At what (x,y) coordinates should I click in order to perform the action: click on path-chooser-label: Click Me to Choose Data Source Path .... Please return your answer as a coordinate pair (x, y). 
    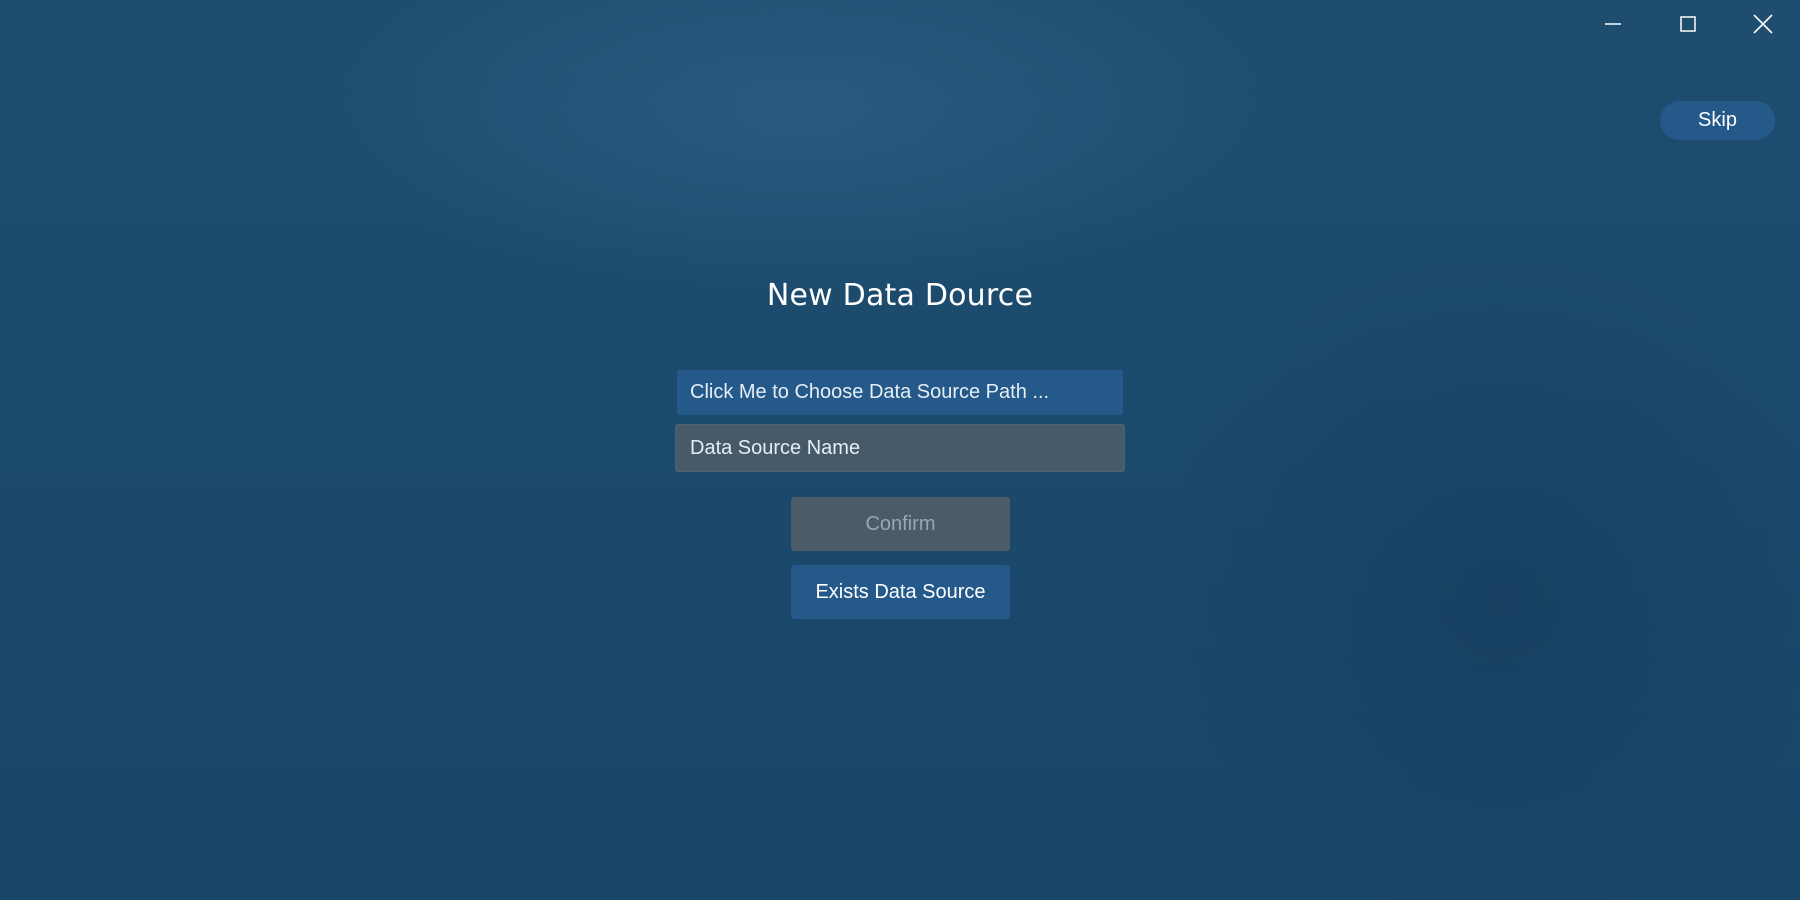
    Looking at the image, I should click on (870, 392).